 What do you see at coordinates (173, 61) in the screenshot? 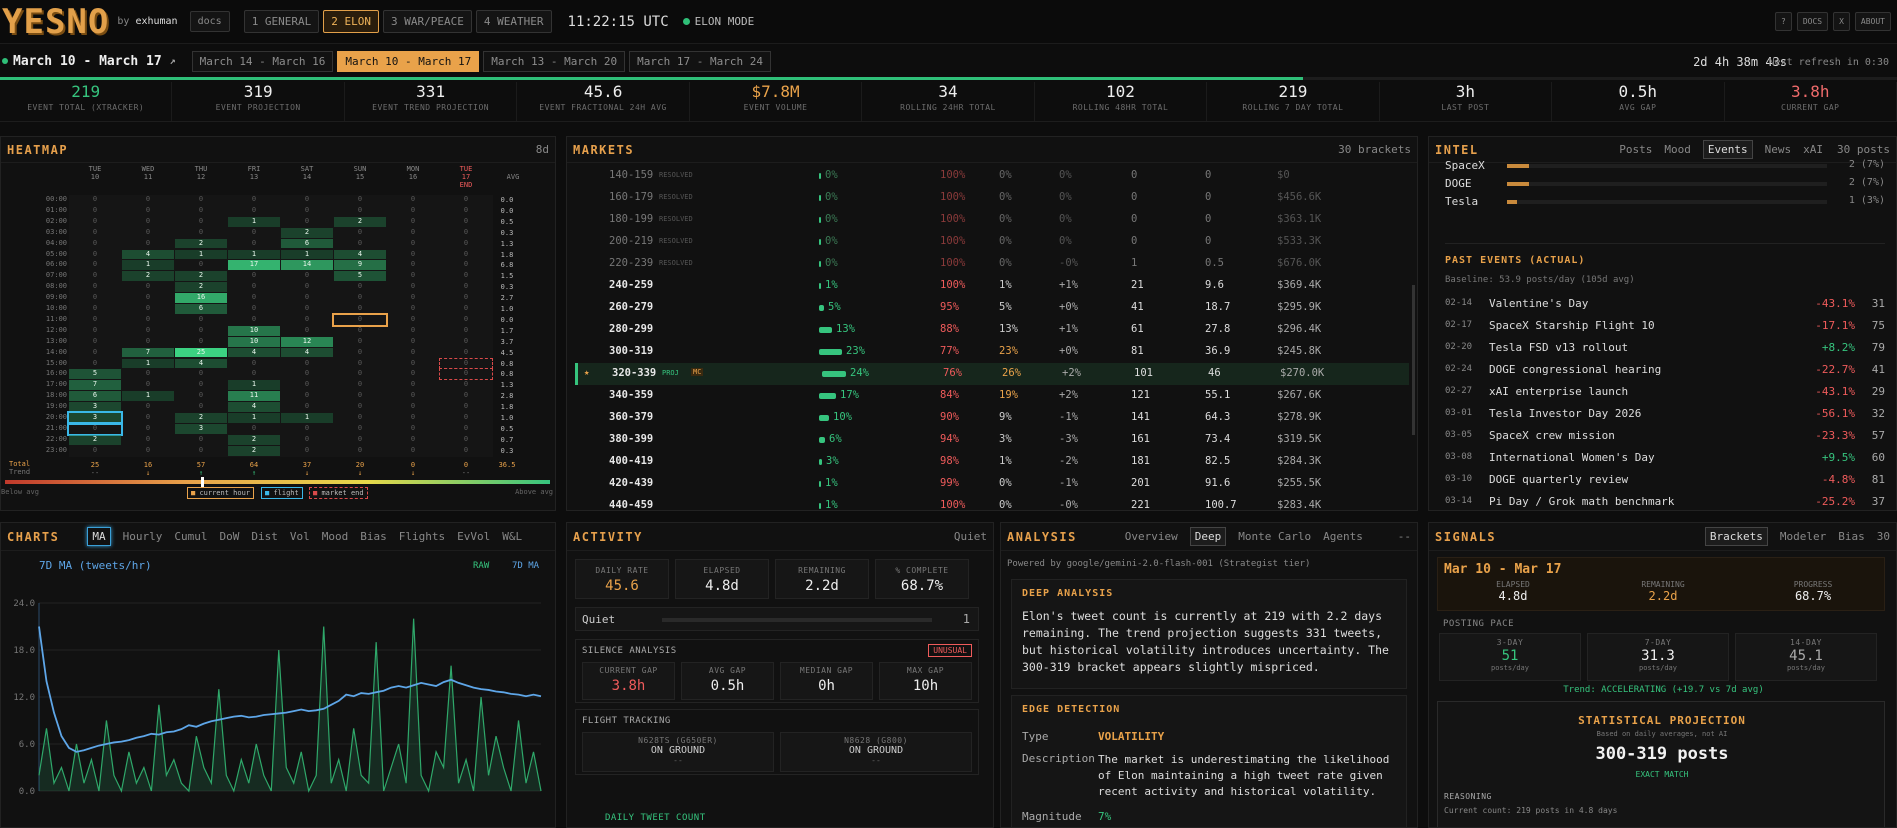
I see `external-link-icon: ↗` at bounding box center [173, 61].